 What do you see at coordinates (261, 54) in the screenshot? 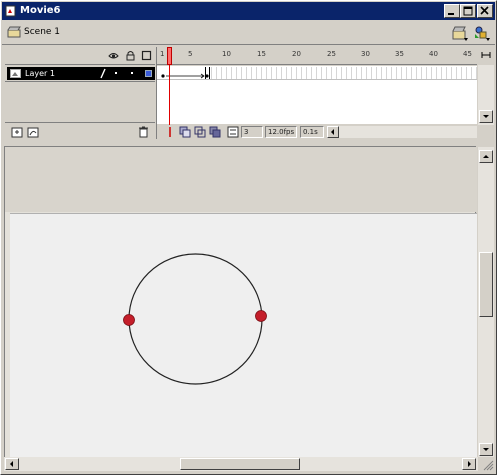
I see `ruler-tick: 15` at bounding box center [261, 54].